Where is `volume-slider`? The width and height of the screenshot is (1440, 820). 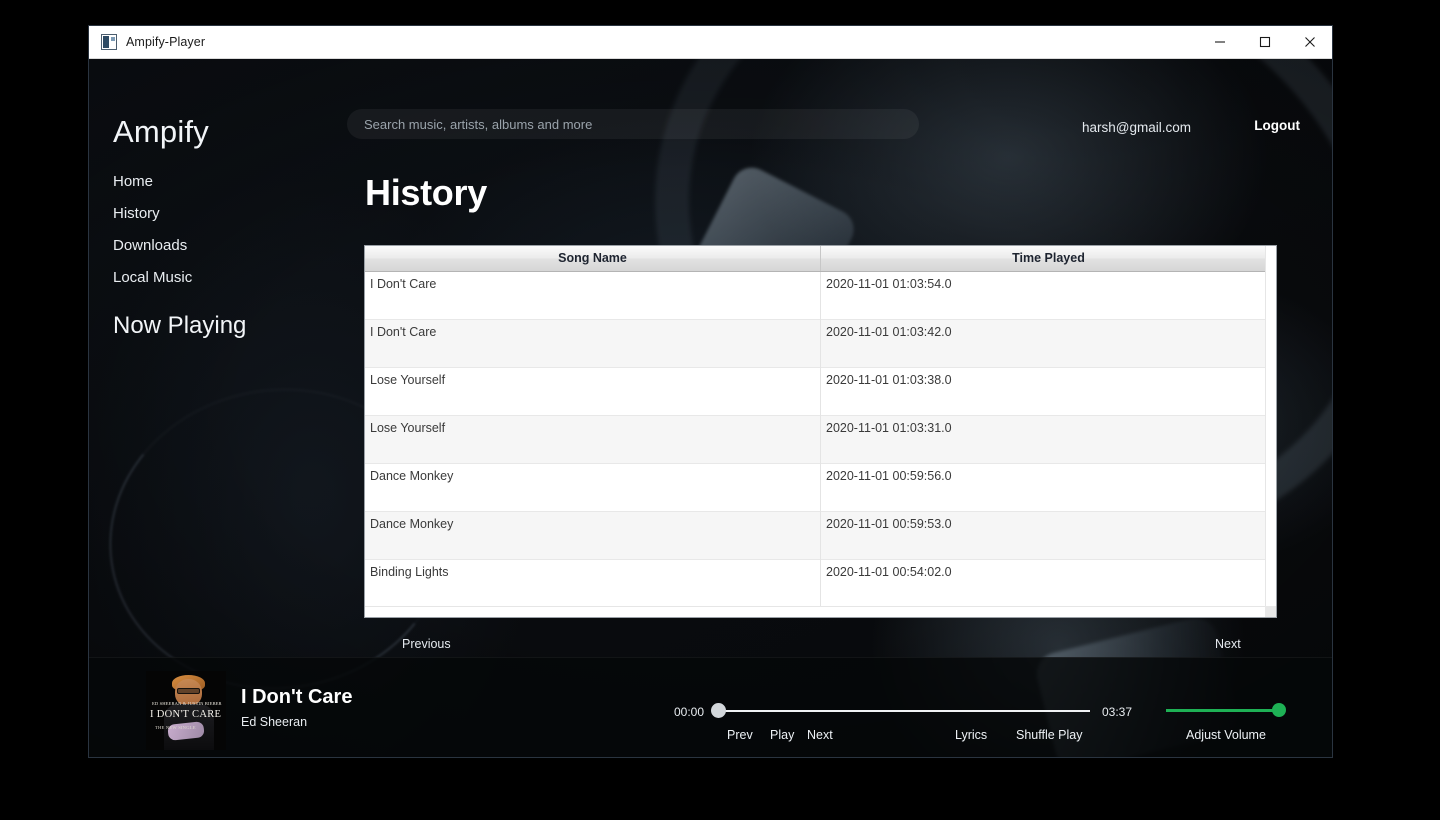
volume-slider is located at coordinates (1222, 710).